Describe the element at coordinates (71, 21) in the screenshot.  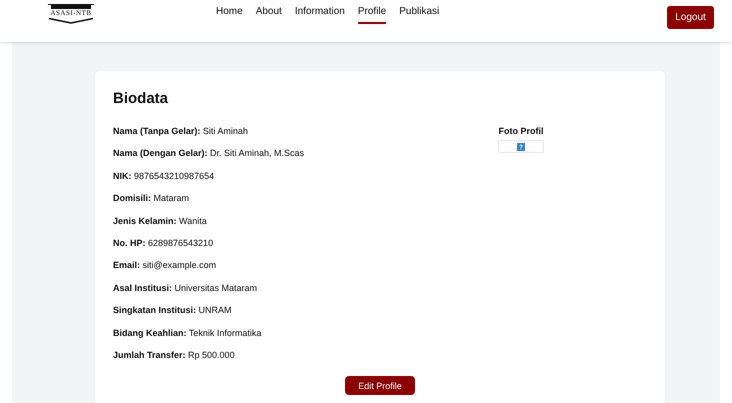
I see `chevron-icon` at that location.